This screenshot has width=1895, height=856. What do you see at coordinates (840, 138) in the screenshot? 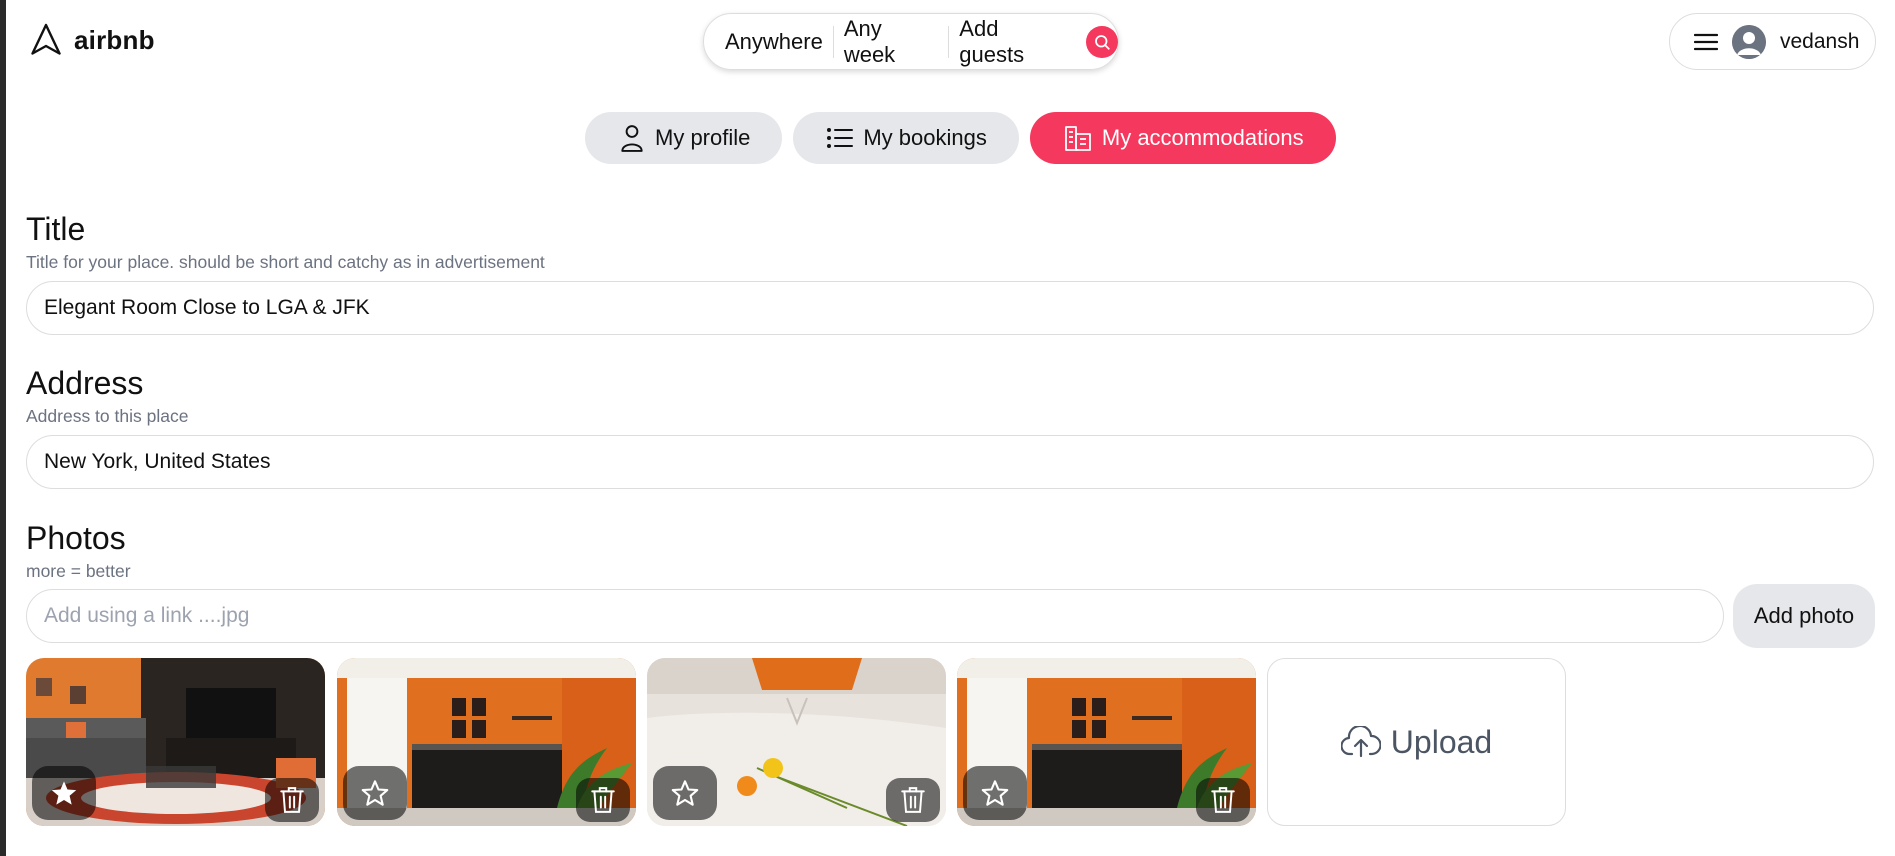
I see `list-icon` at bounding box center [840, 138].